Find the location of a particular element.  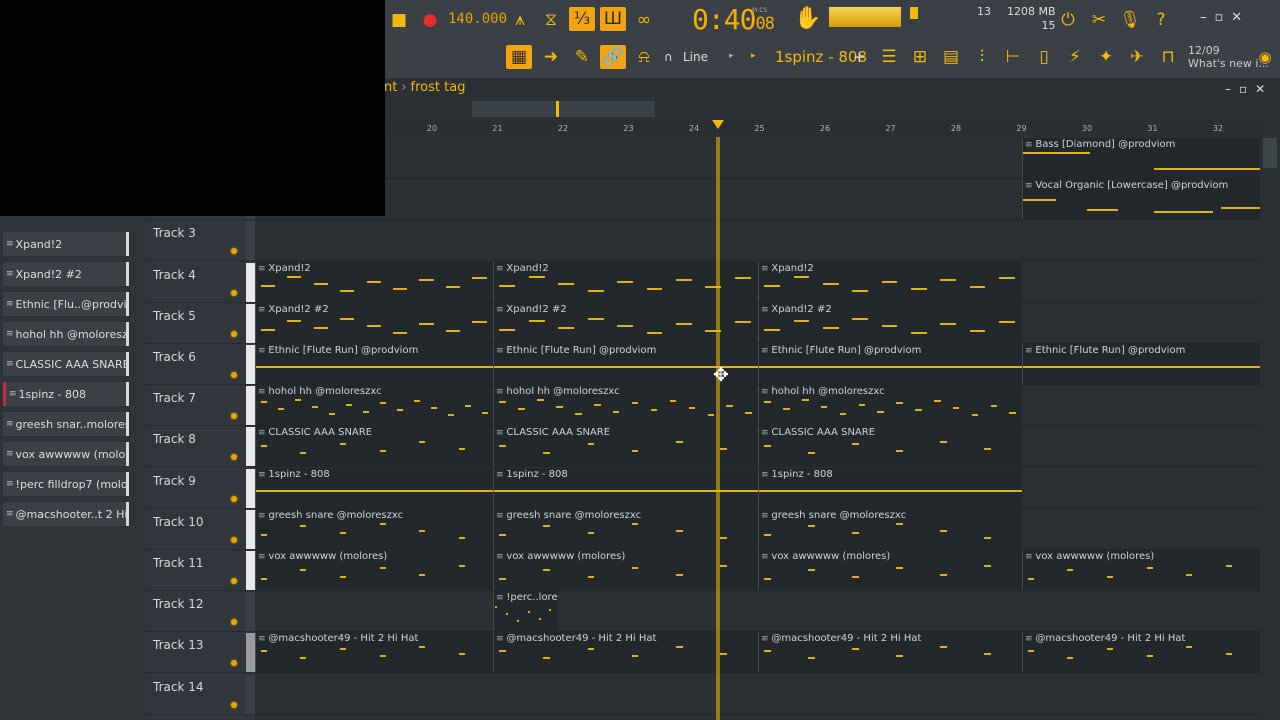

track-header: Track 12 is located at coordinates (200, 612).